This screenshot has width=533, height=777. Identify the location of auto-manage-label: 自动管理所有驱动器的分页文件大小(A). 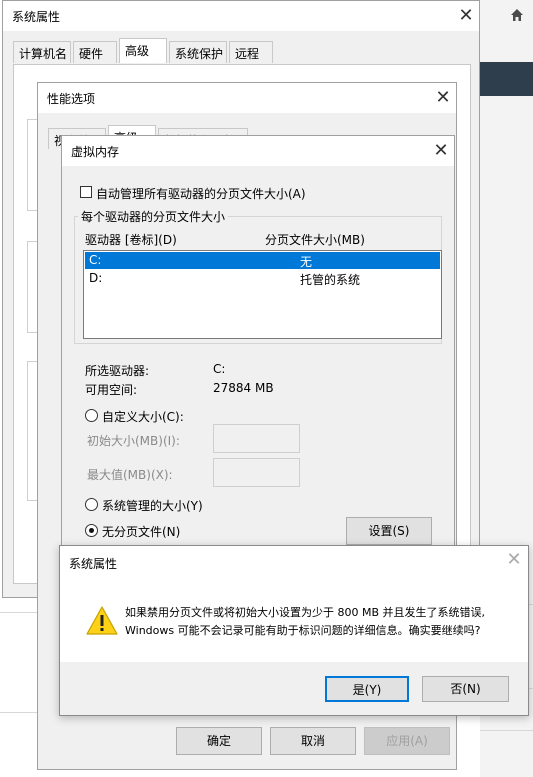
(201, 193).